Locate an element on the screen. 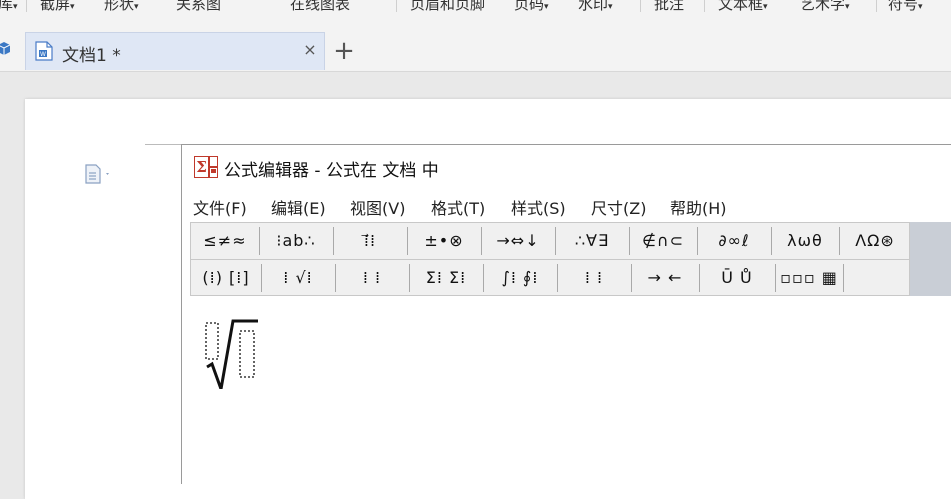  document-tab-bar: W 文档1 * × + is located at coordinates (475, 42).